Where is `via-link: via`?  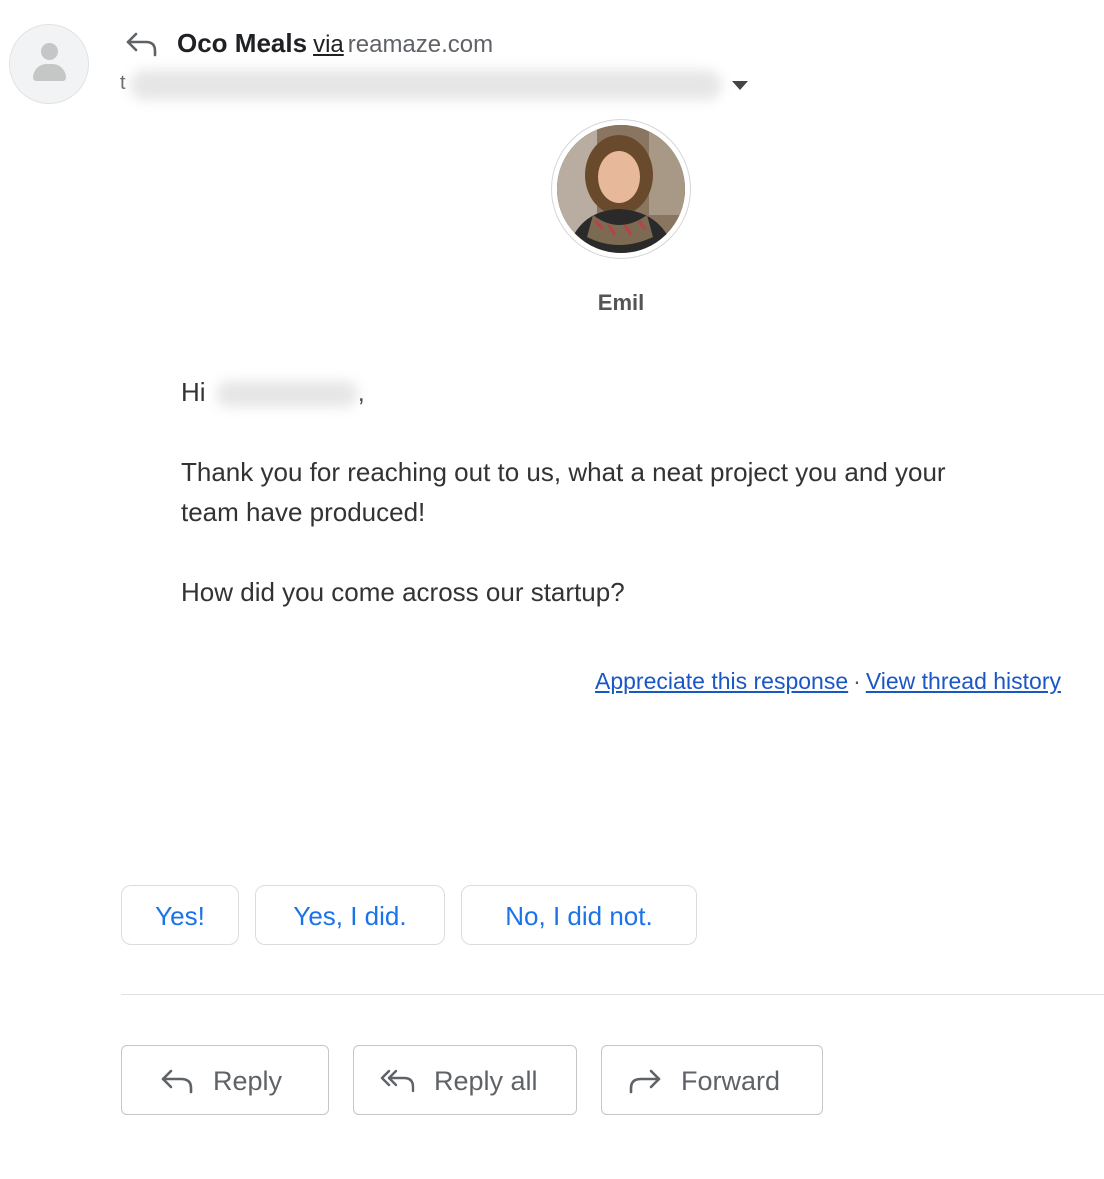
via-link: via is located at coordinates (328, 44).